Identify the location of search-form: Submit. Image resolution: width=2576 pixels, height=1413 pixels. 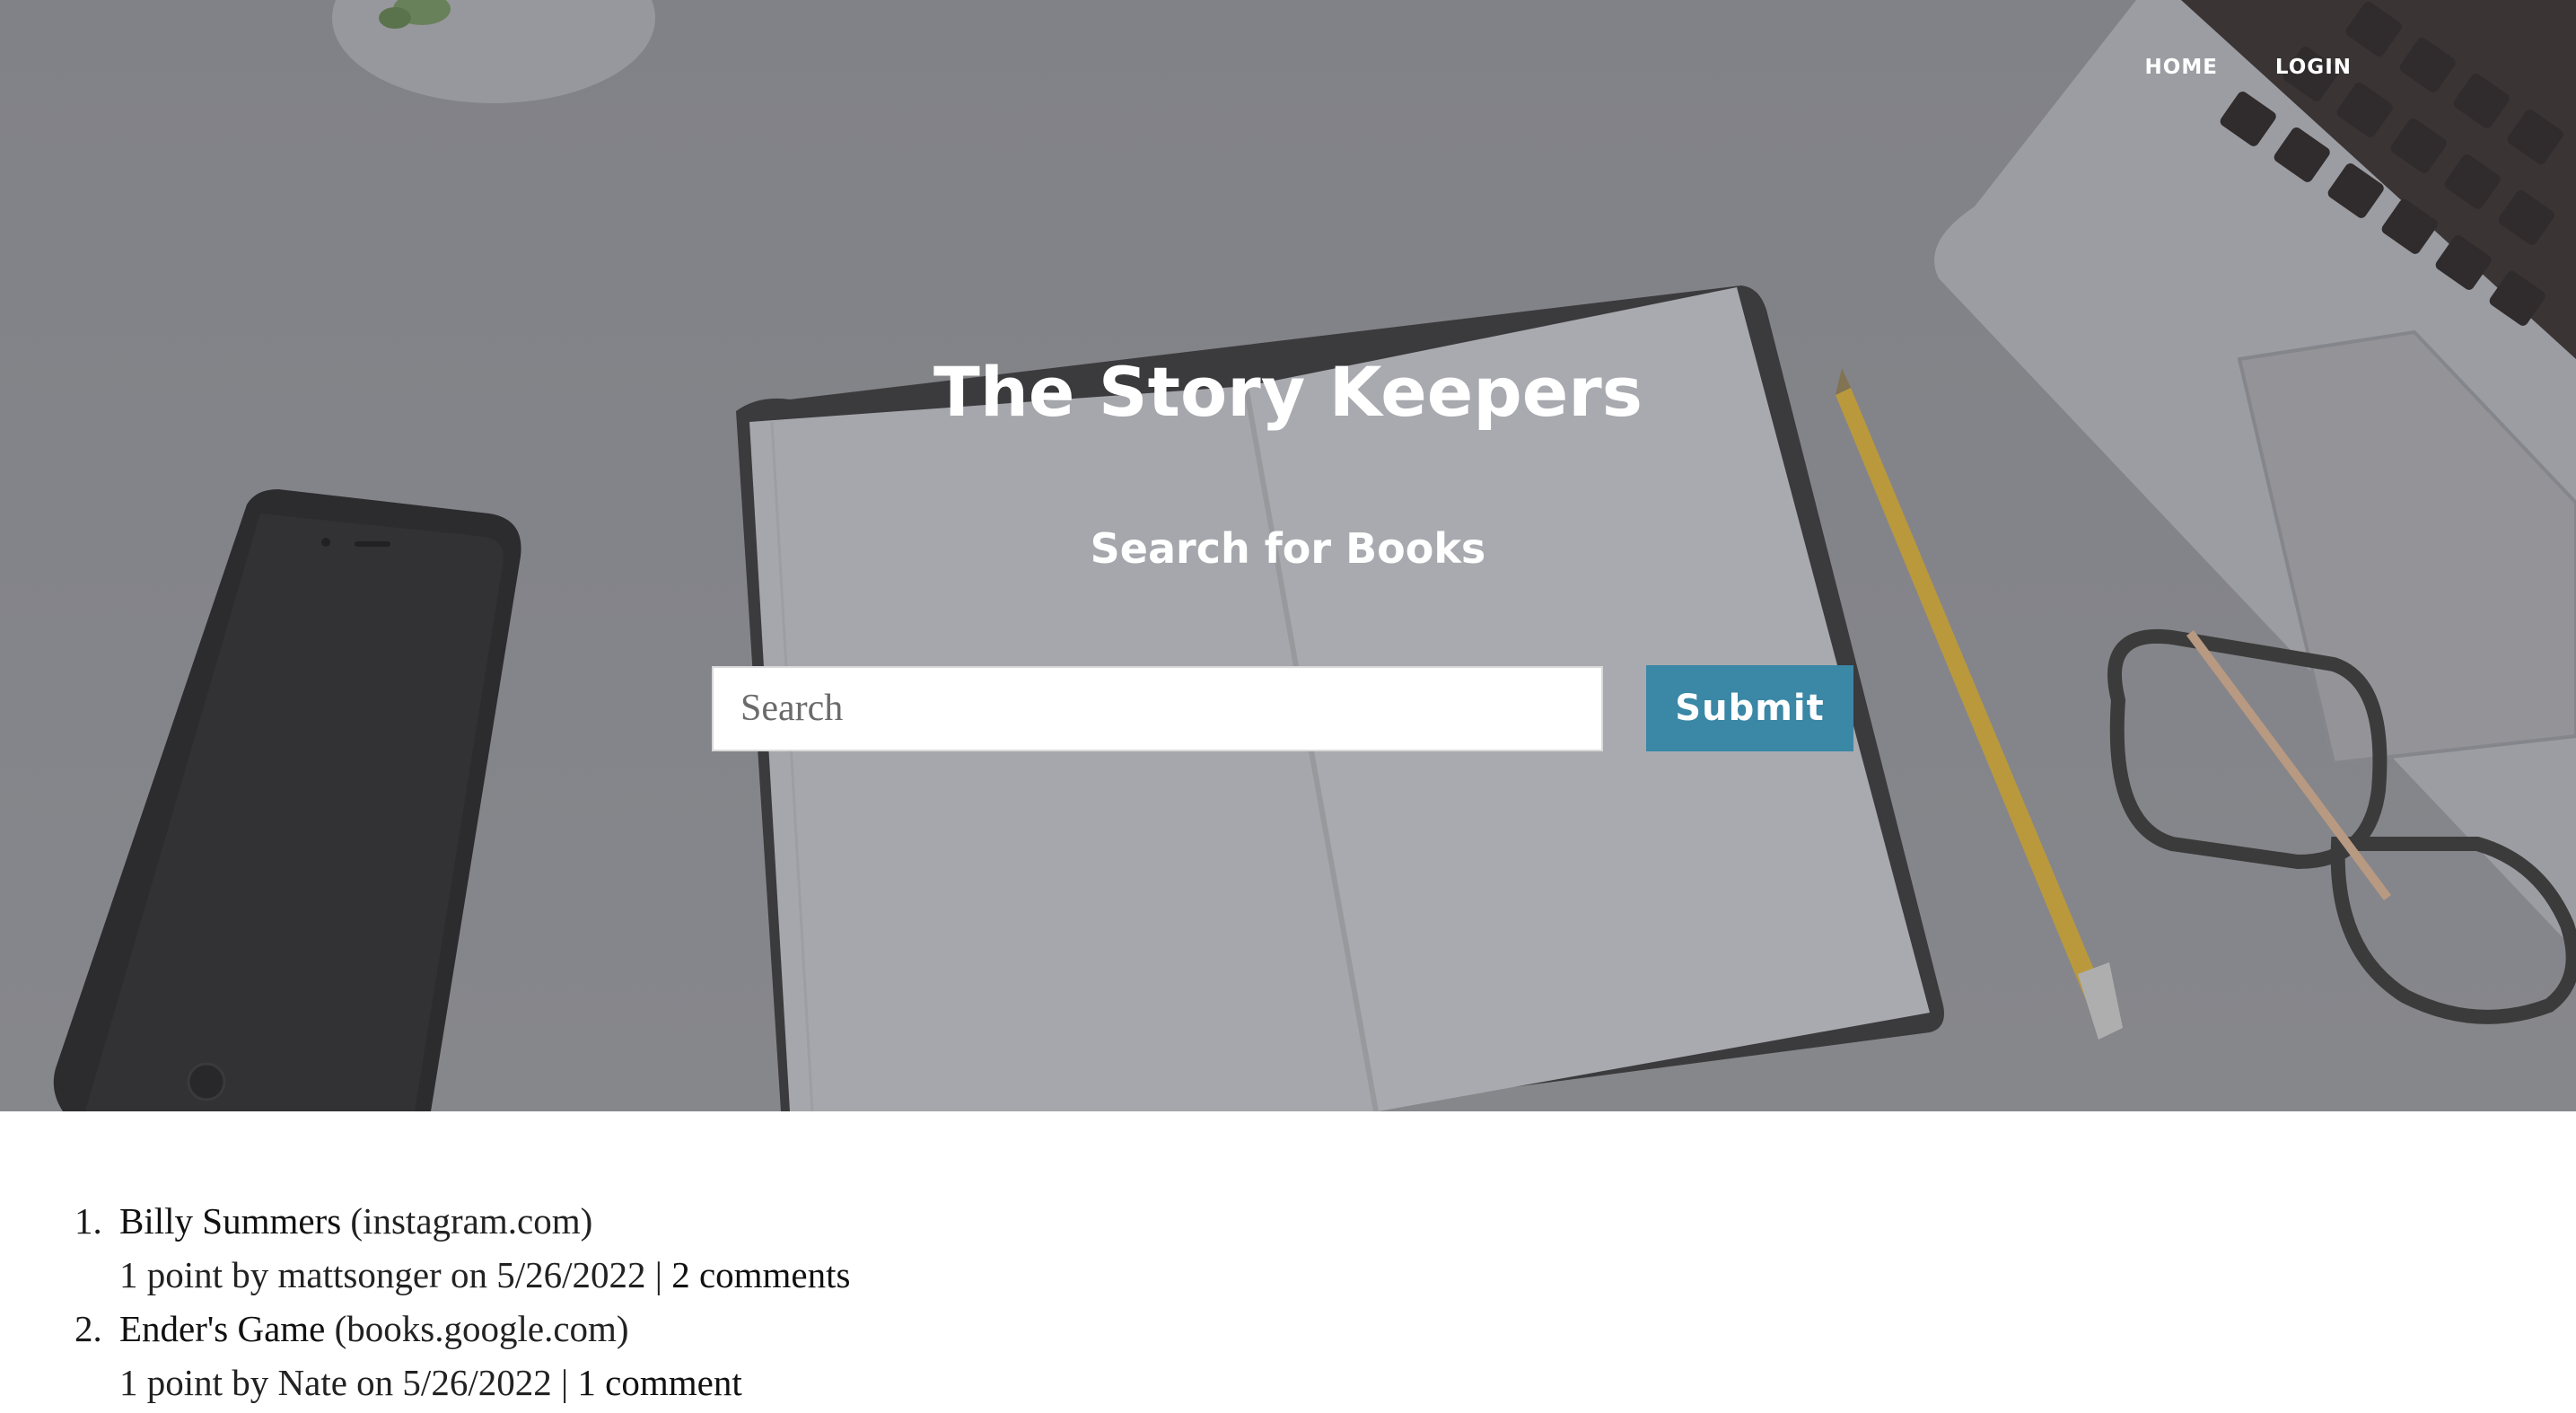
(1282, 708).